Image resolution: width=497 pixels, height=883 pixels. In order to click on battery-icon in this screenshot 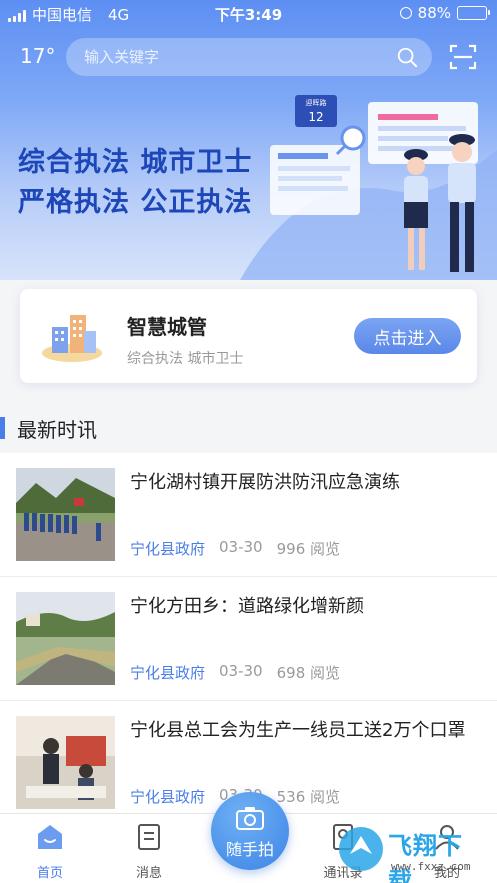, I will do `click(473, 13)`.